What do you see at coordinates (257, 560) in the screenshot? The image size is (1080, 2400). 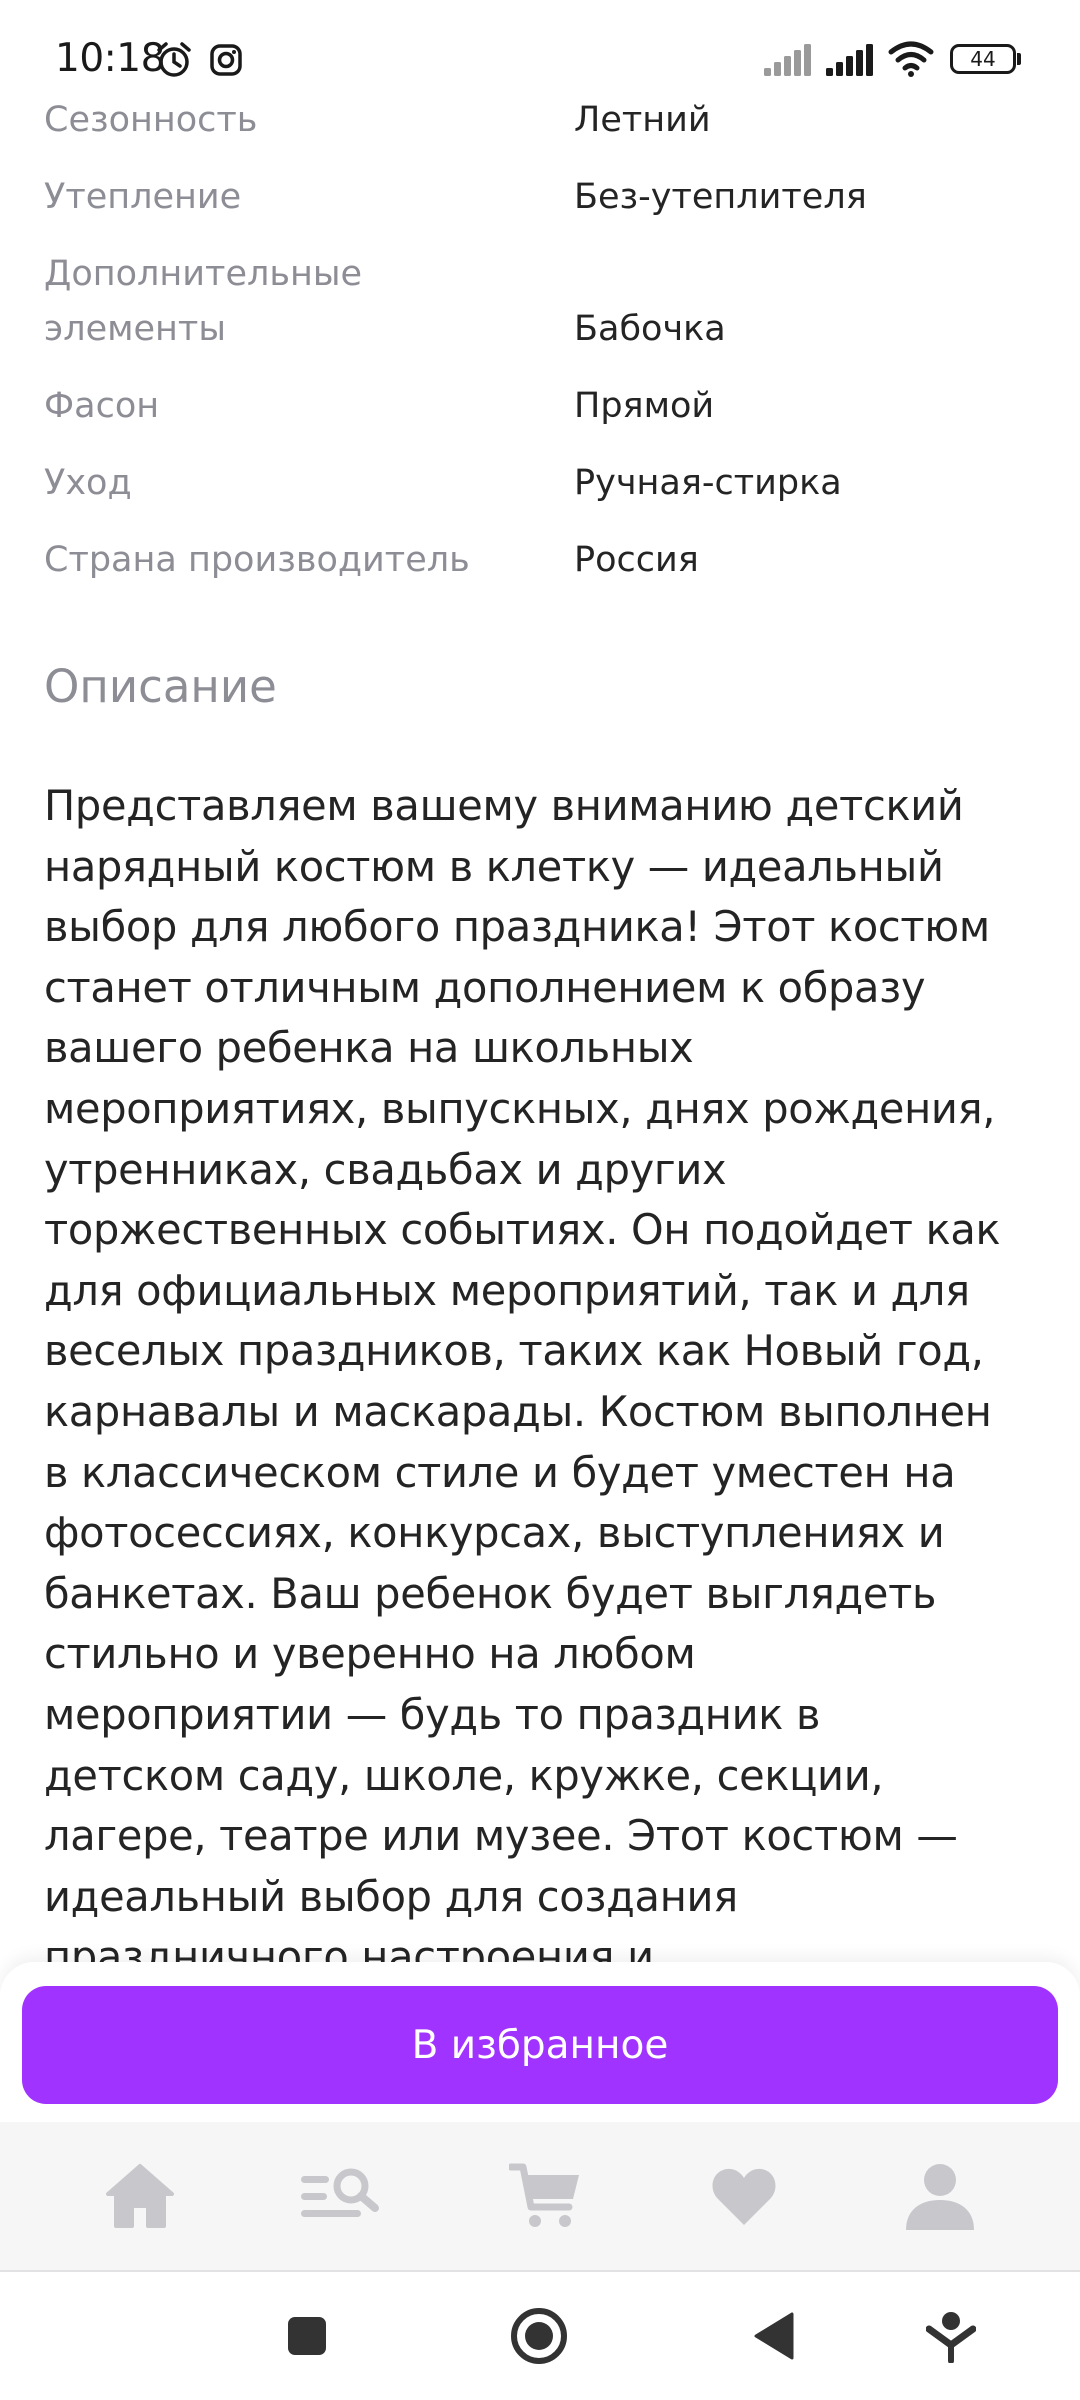 I see `spec-label-country: Страна производитель` at bounding box center [257, 560].